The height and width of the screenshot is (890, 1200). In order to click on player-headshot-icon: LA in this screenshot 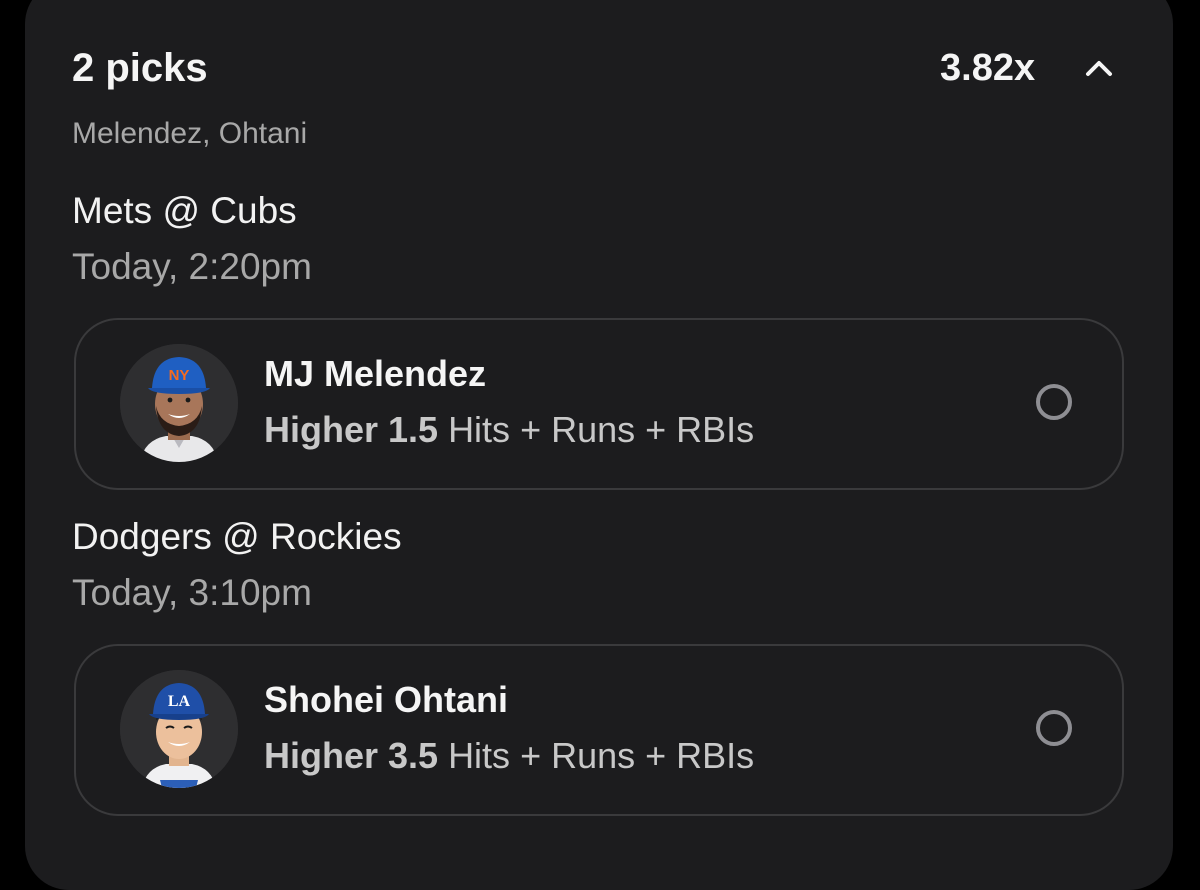, I will do `click(179, 729)`.